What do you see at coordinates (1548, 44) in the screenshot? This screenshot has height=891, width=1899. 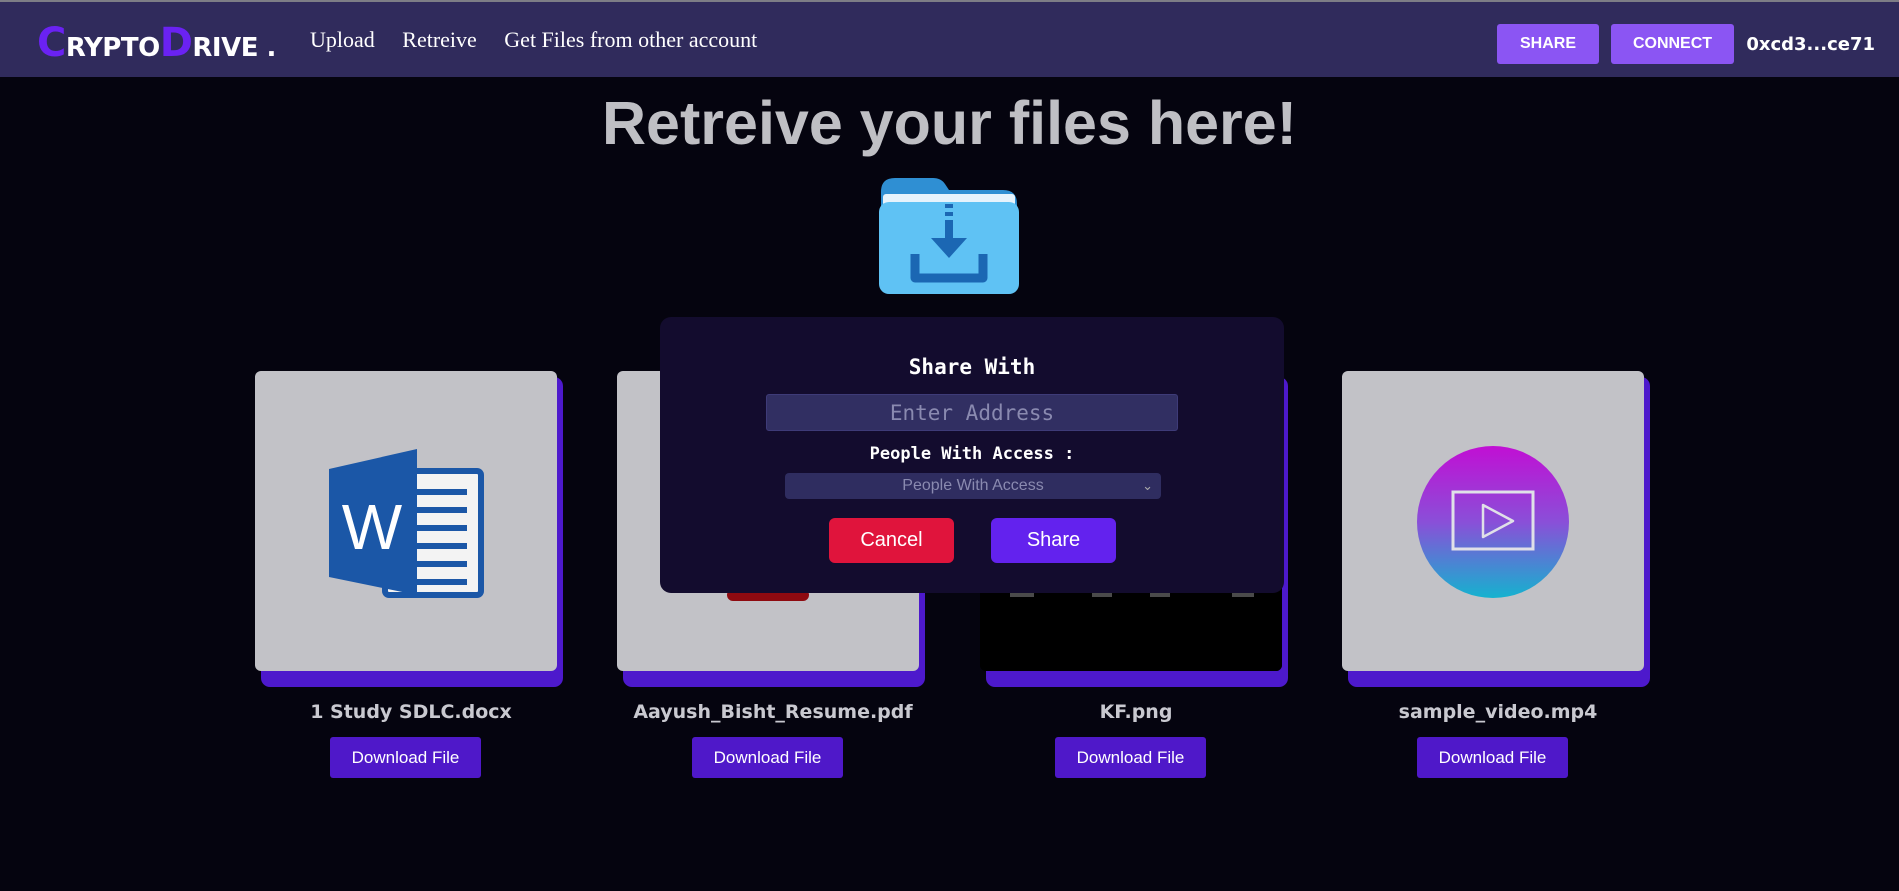 I see `share-nav-button: SHARE` at bounding box center [1548, 44].